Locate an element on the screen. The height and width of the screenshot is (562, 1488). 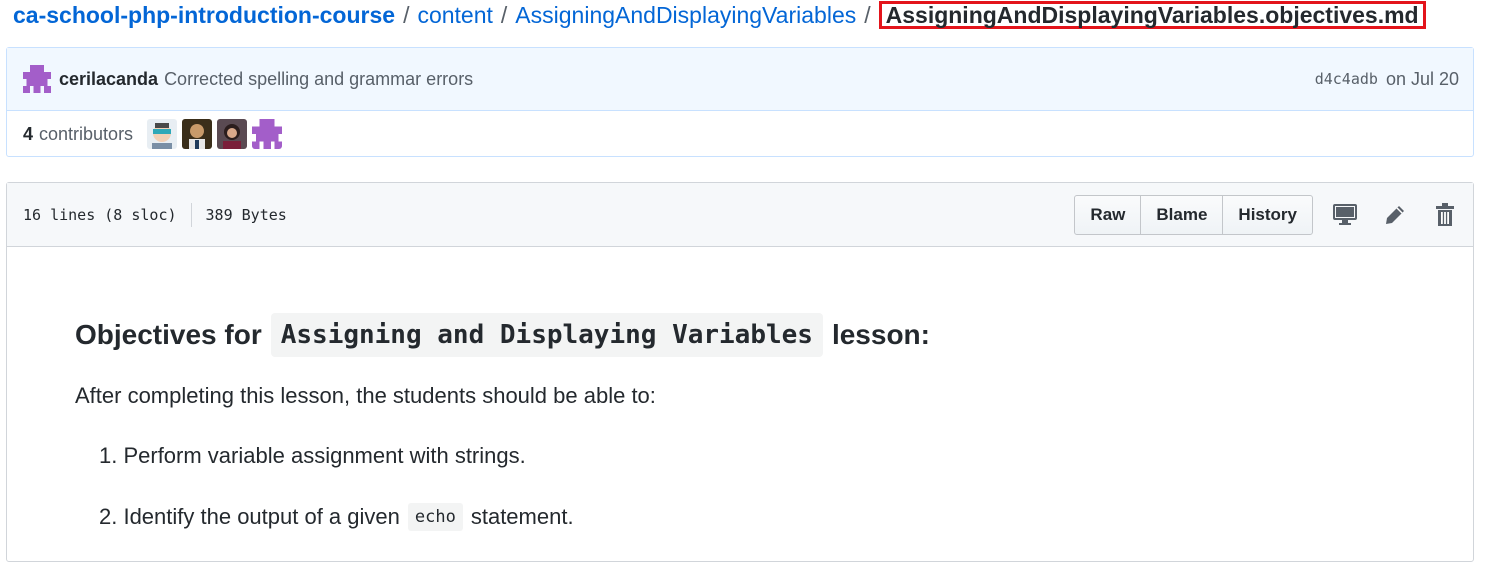
inline-code: echo is located at coordinates (435, 517).